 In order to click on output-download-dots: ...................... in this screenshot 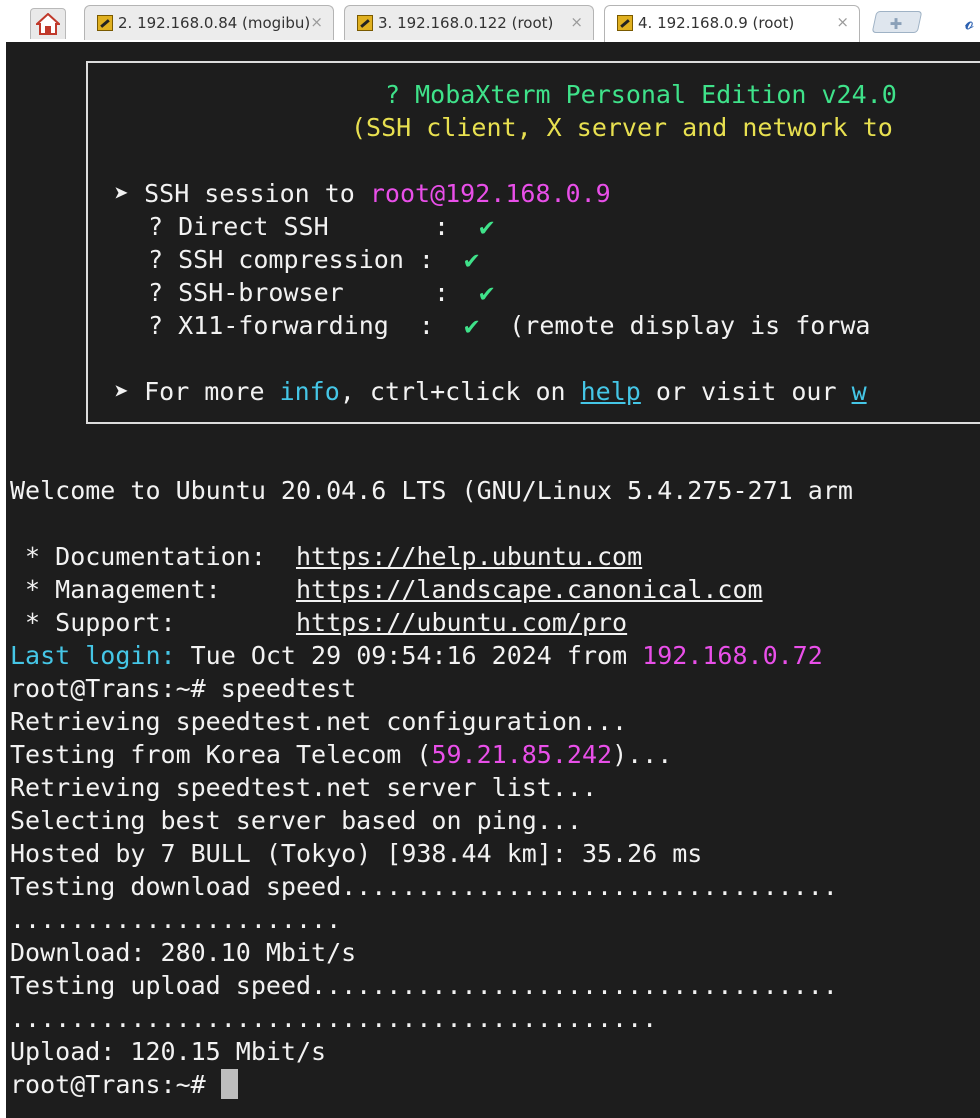, I will do `click(176, 919)`.